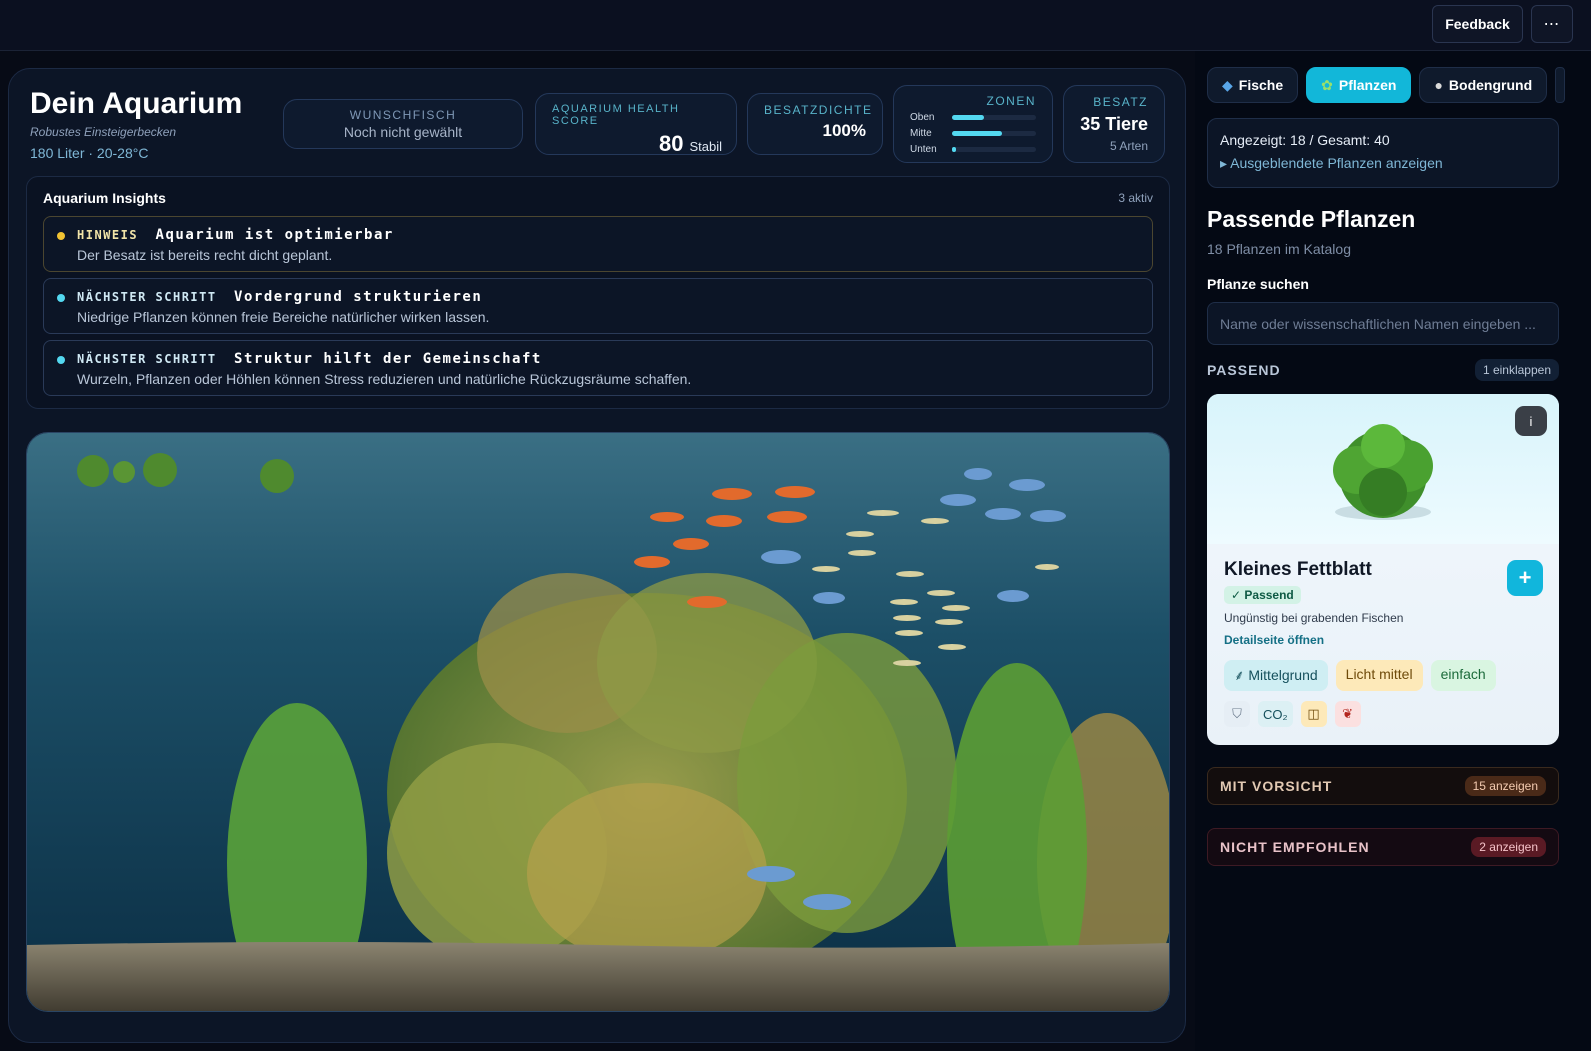 This screenshot has height=1051, width=1591. Describe the element at coordinates (1383, 370) in the screenshot. I see `section-header-suitable: PASSEND 1 einklappen` at that location.